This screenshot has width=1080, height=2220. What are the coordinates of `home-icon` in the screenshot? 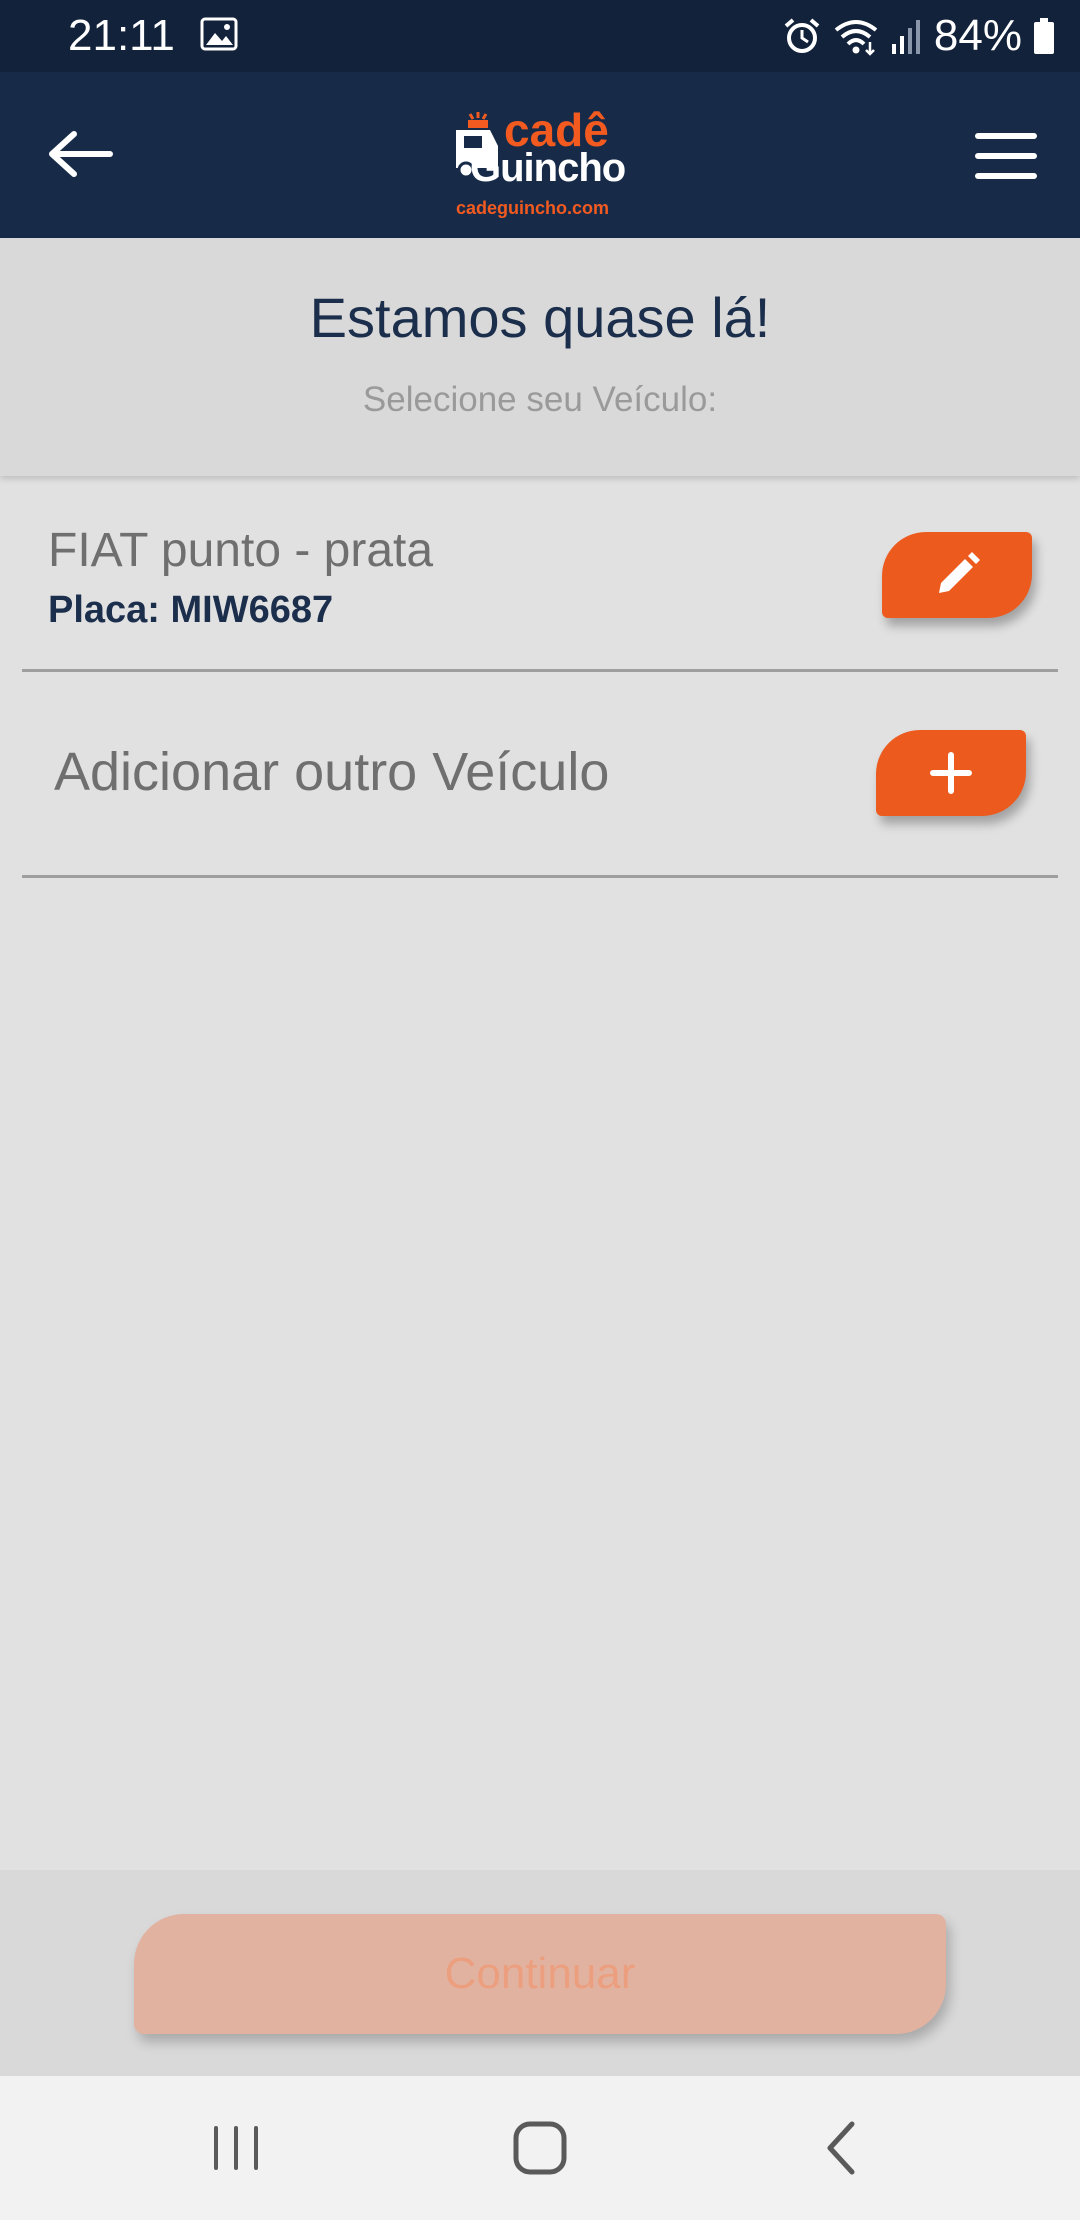 It's located at (540, 2148).